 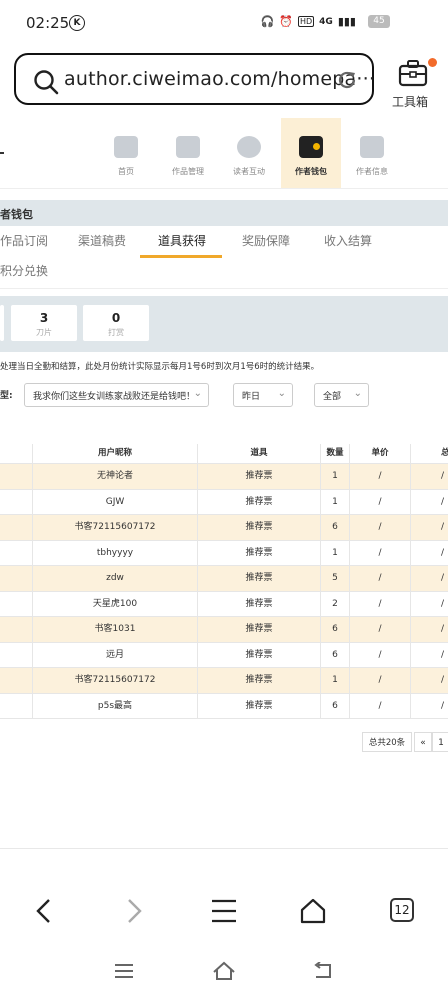 I want to click on book-icon, so click(x=188, y=147).